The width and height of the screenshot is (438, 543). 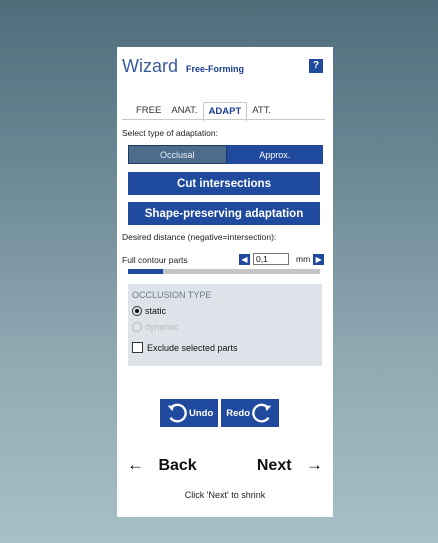 I want to click on static-label: static, so click(x=156, y=311).